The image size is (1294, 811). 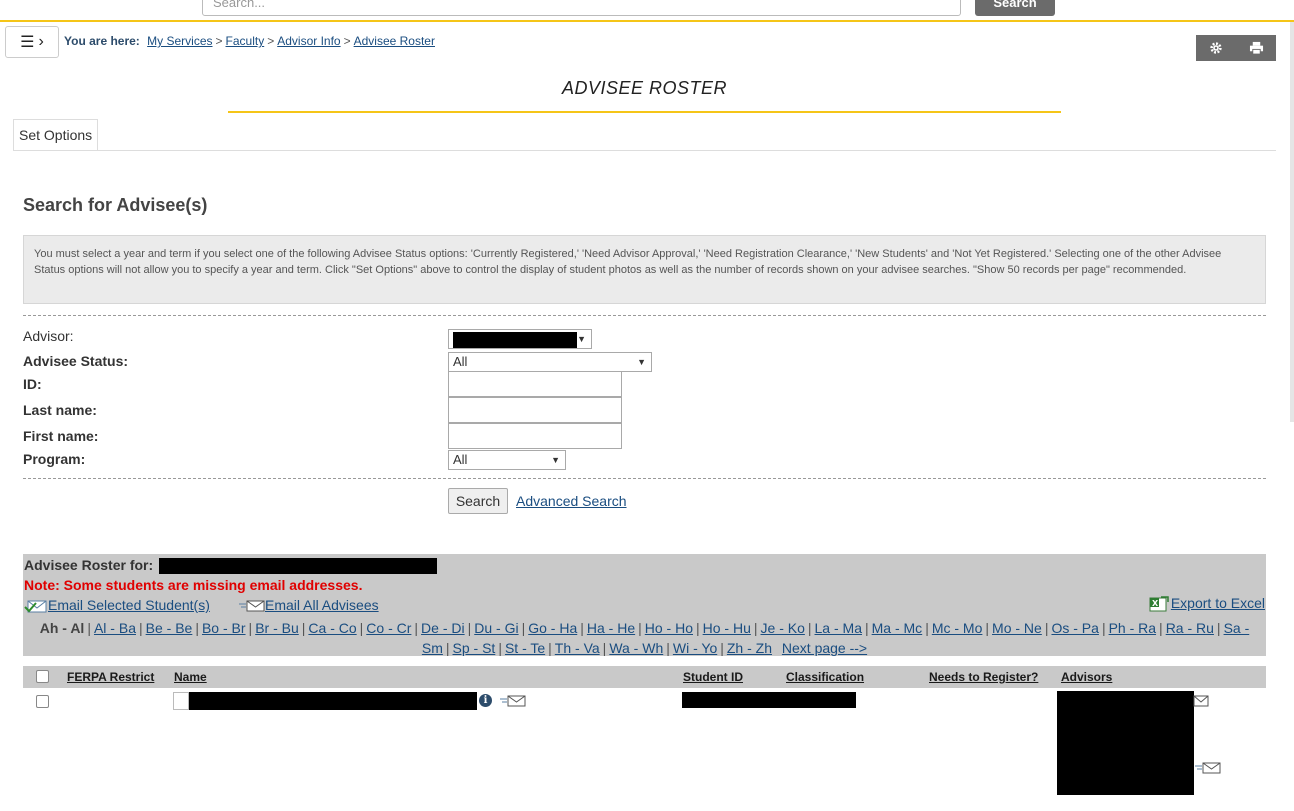 What do you see at coordinates (713, 677) in the screenshot?
I see `header-student-id: Student ID` at bounding box center [713, 677].